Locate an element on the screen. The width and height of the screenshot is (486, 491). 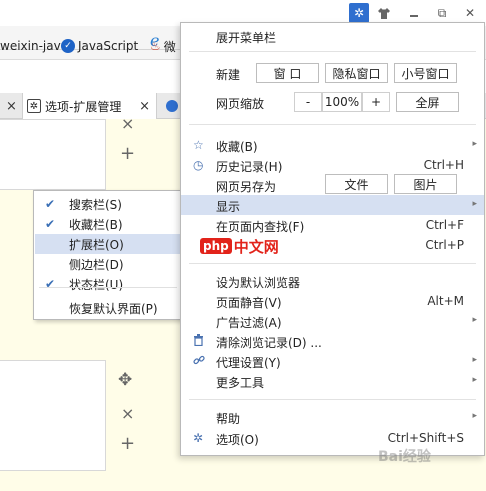
submenu-item-sidebar: 侧边栏(D) is located at coordinates (108, 264).